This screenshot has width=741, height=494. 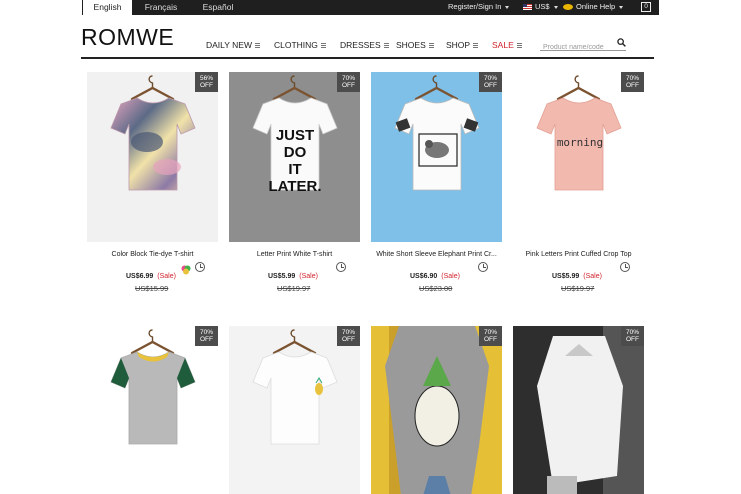 What do you see at coordinates (152, 288) in the screenshot?
I see `original-price: US$15.99` at bounding box center [152, 288].